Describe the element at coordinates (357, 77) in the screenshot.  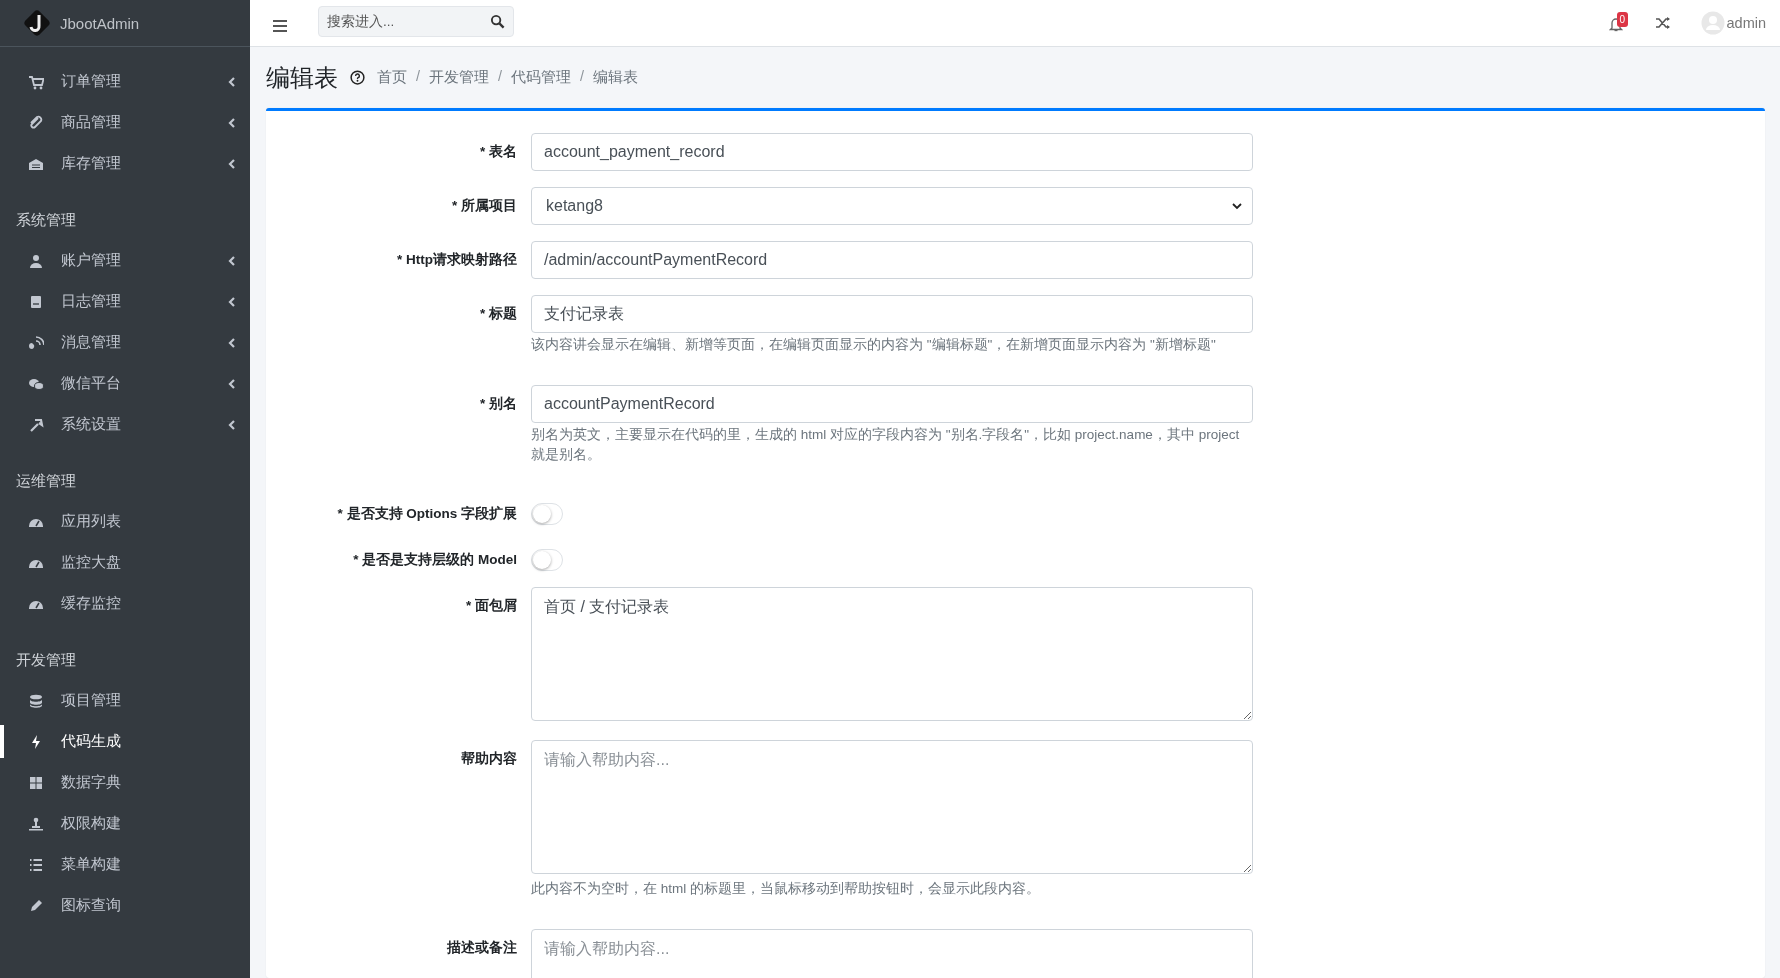
I see `help-icon` at that location.